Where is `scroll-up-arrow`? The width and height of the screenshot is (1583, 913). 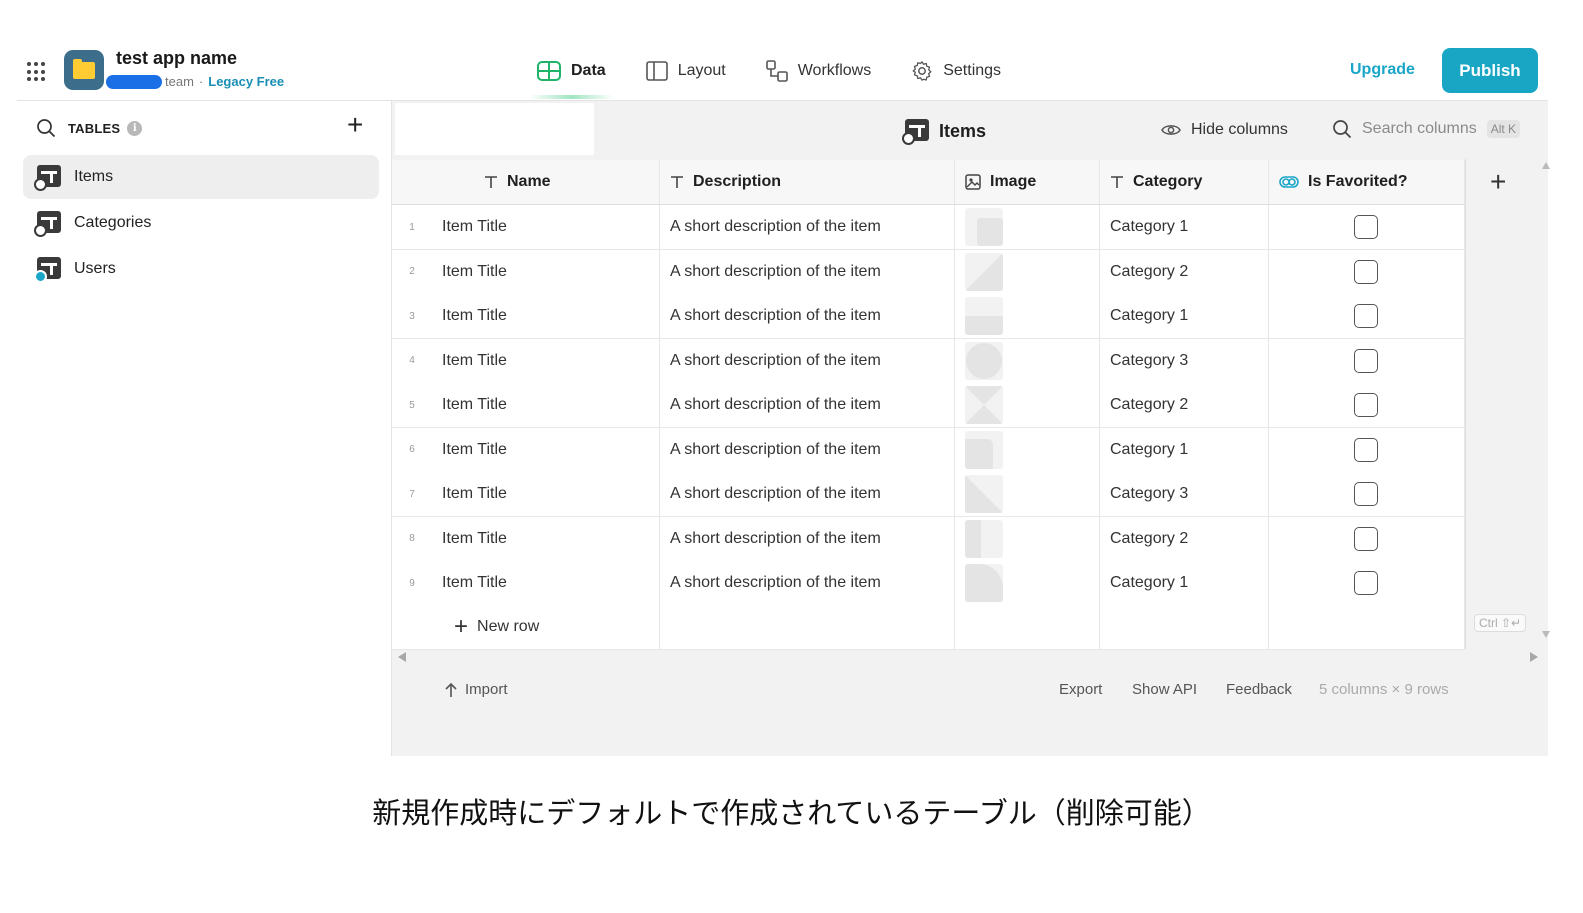 scroll-up-arrow is located at coordinates (1546, 165).